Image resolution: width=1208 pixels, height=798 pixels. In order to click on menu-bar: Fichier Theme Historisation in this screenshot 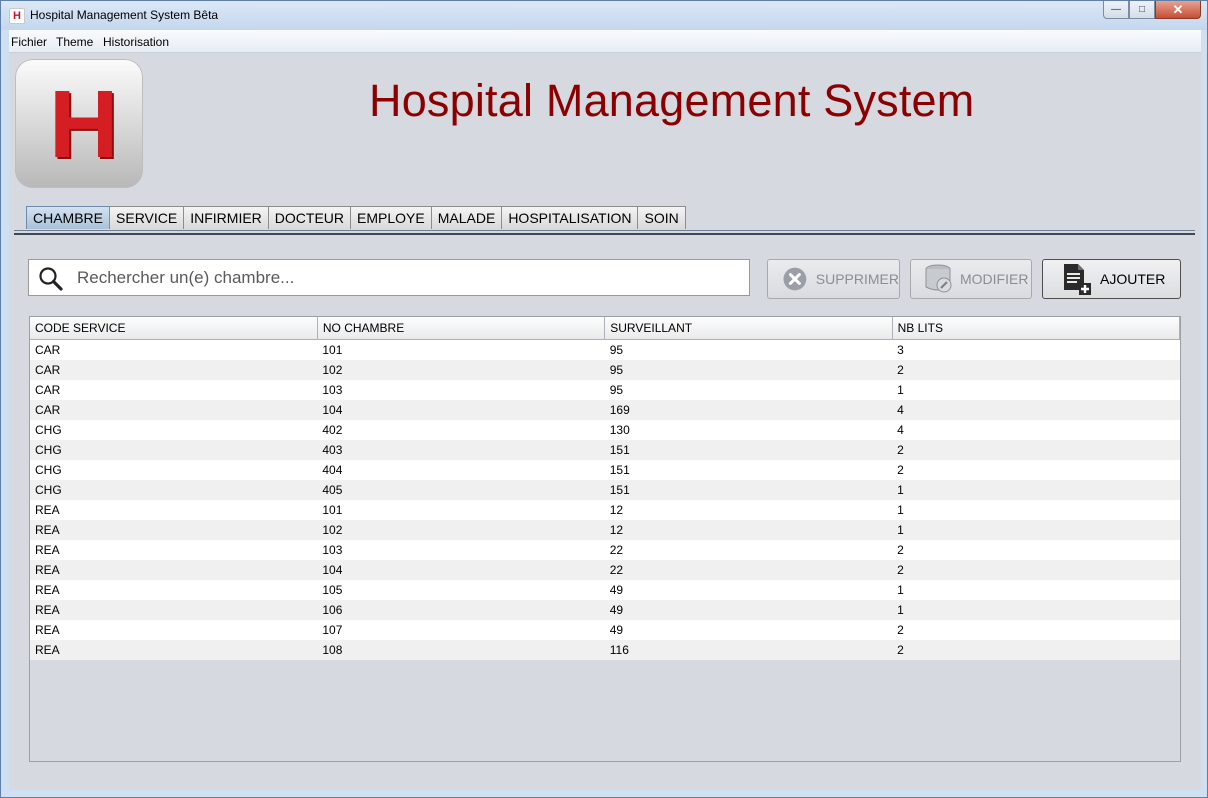, I will do `click(605, 41)`.